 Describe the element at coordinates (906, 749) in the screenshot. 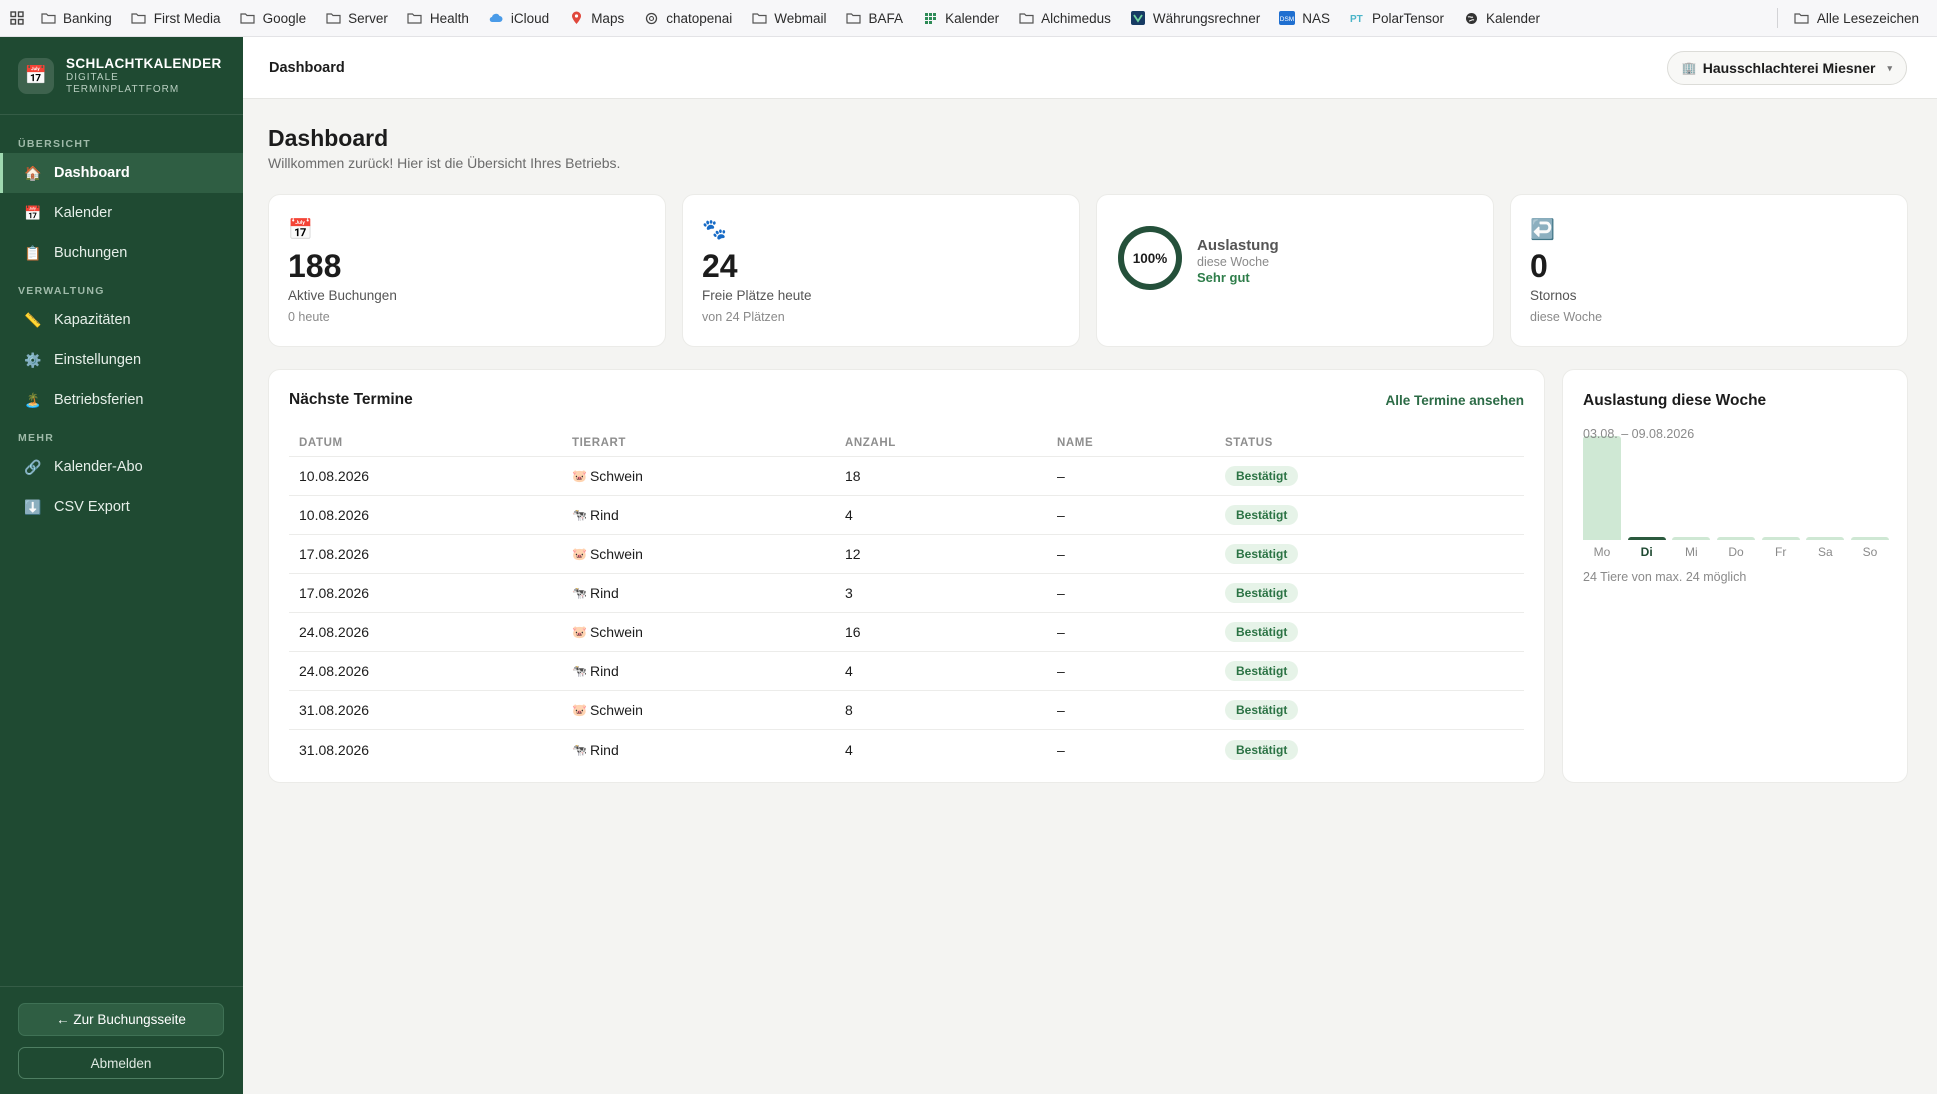

I see `table-row: 31.08.2026 🐄 Rind 4– Bestätigt` at that location.